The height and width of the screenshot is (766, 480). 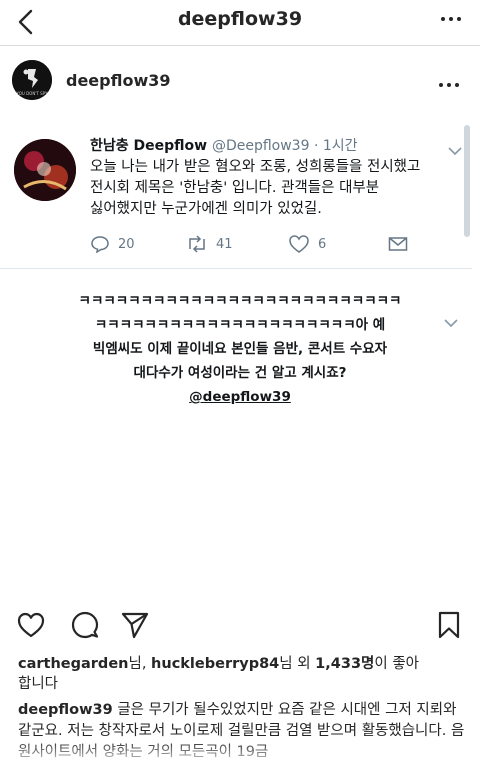 I want to click on liker-username: huckleberryp84, so click(x=215, y=664).